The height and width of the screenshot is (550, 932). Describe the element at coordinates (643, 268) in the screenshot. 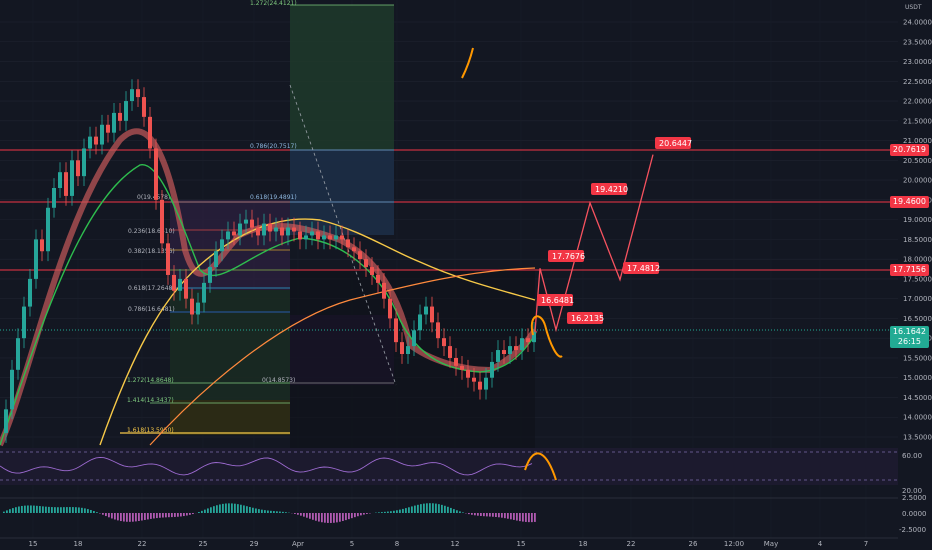

I see `proj-label-17-4812: 17.4812` at that location.